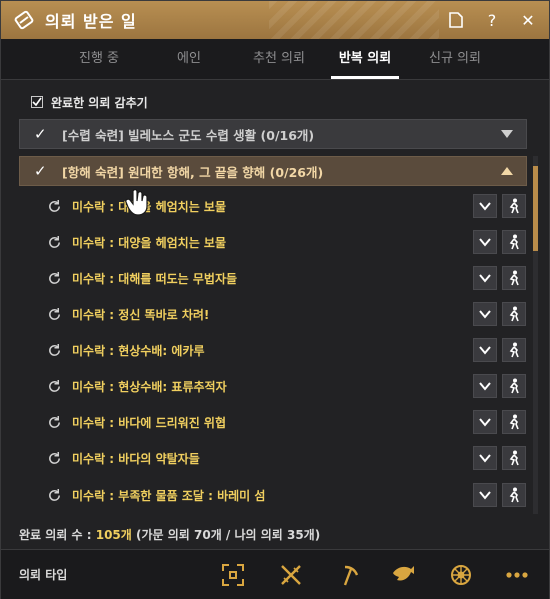  What do you see at coordinates (24, 20) in the screenshot?
I see `scroll-icon` at bounding box center [24, 20].